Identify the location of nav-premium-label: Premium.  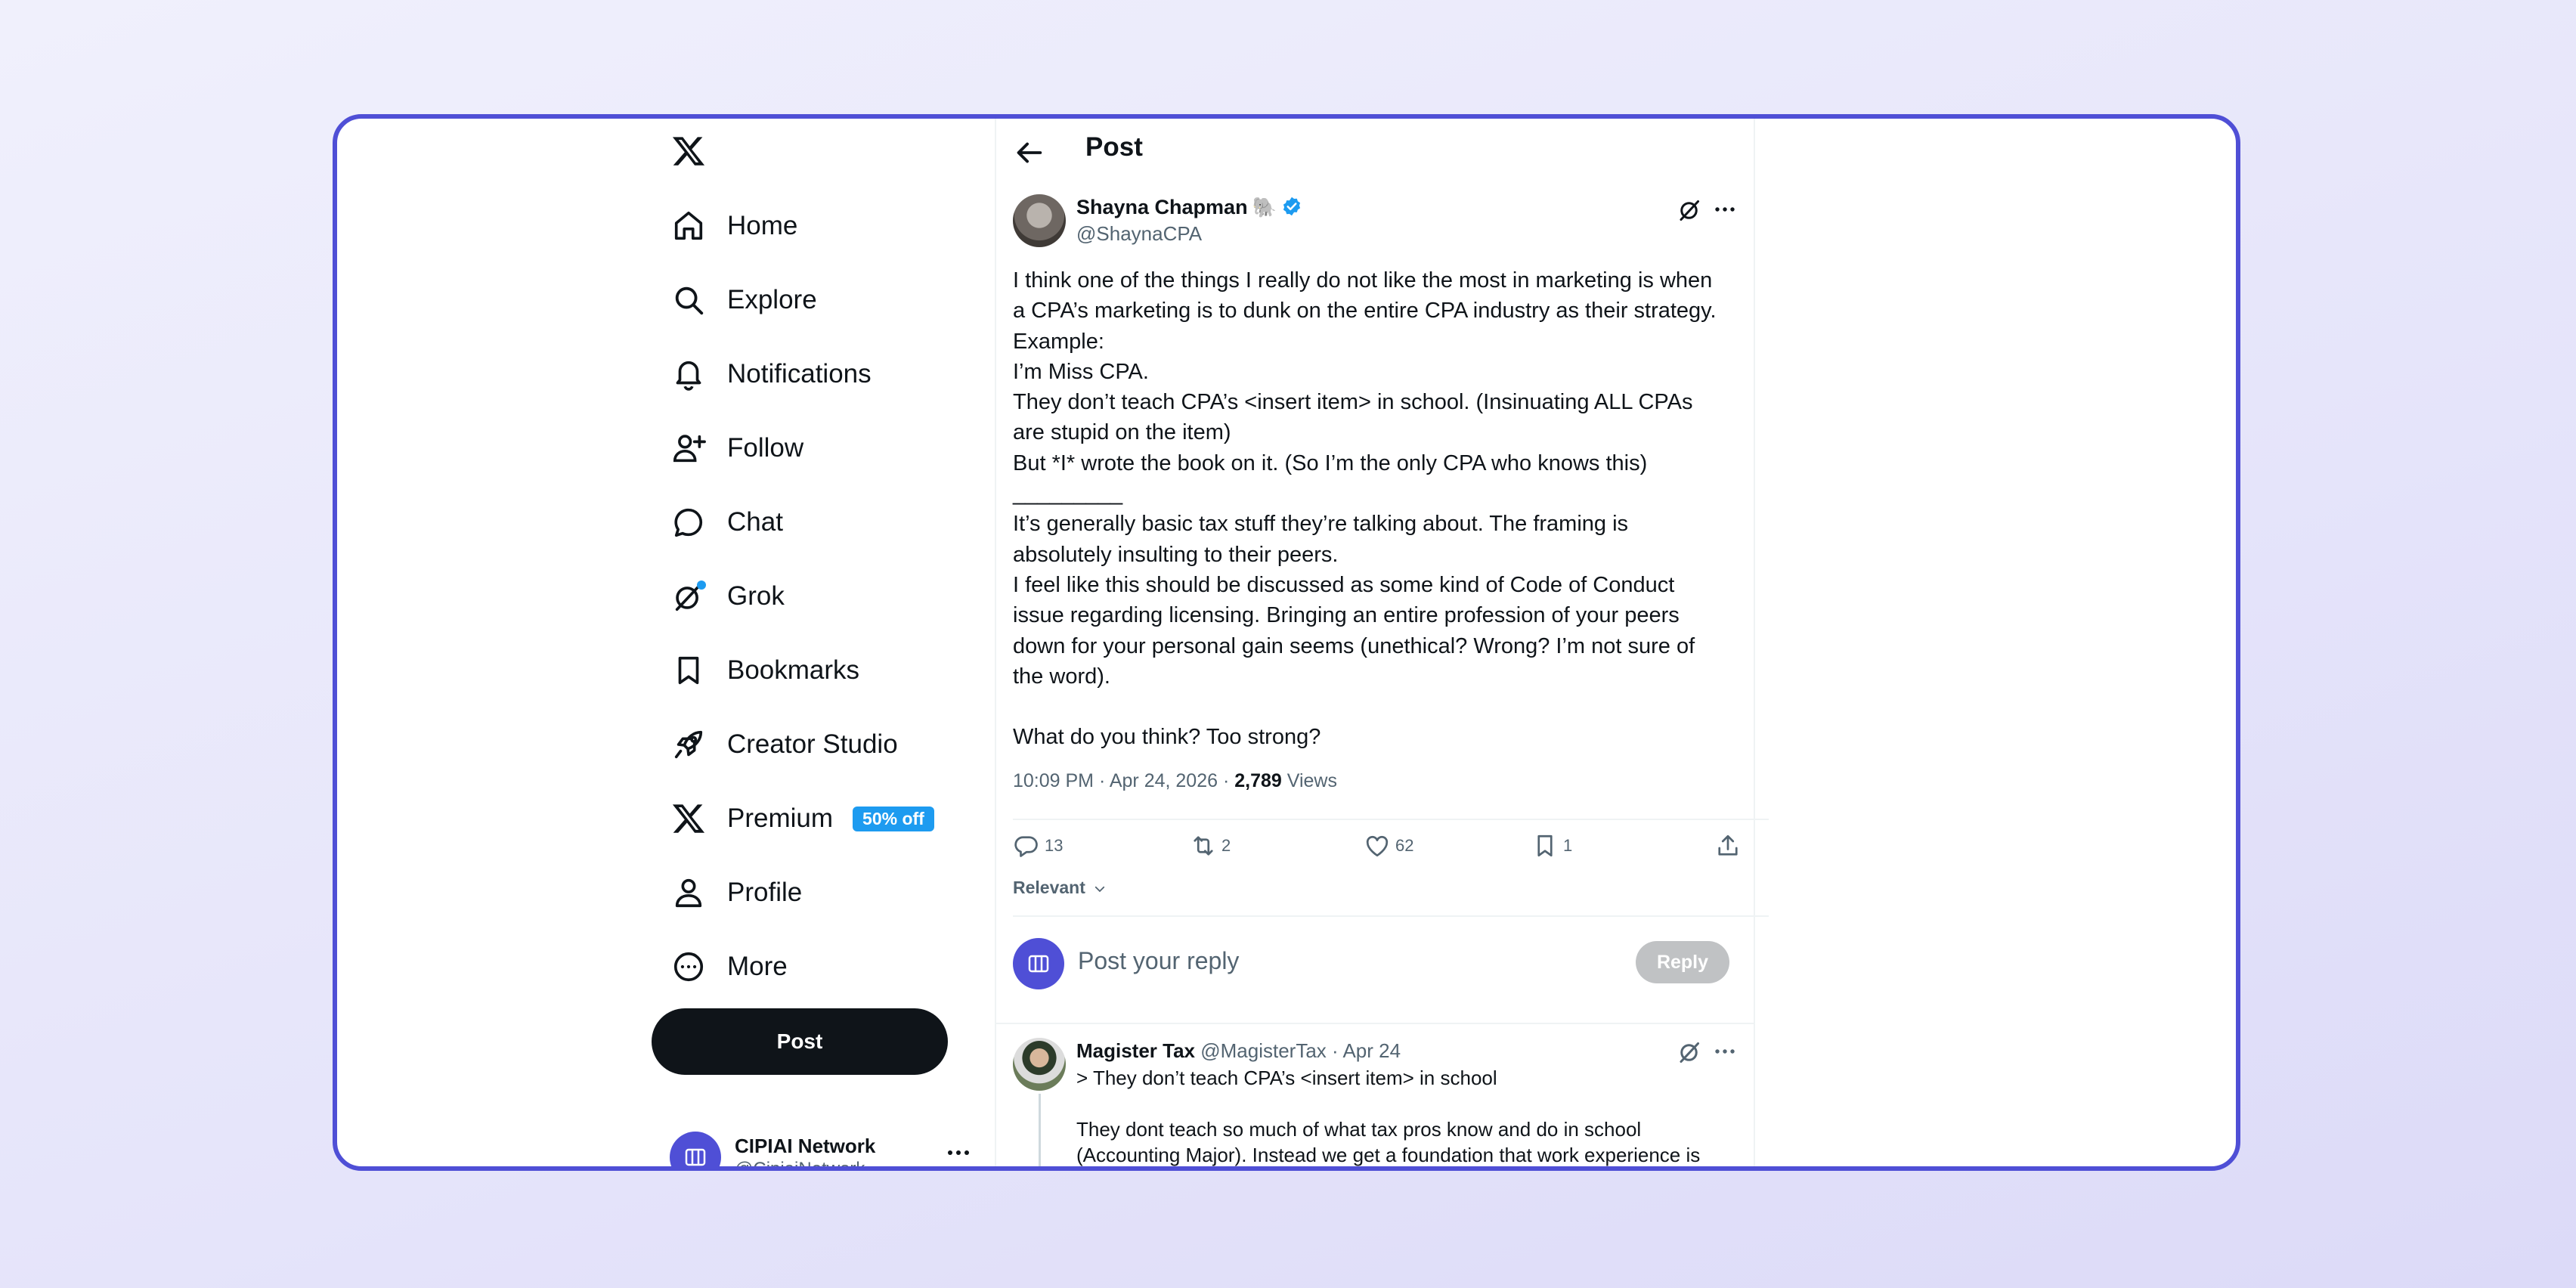
(780, 818).